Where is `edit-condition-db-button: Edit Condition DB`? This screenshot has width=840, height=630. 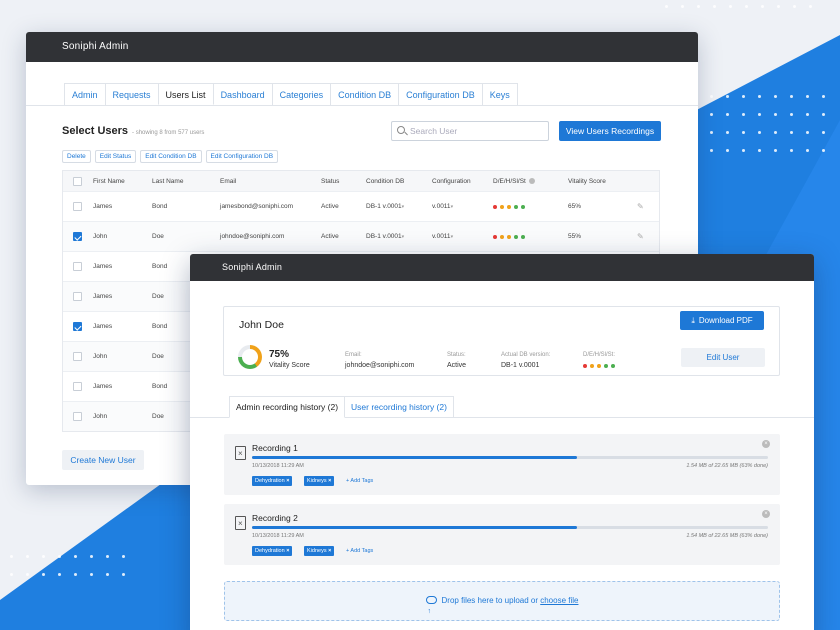 edit-condition-db-button: Edit Condition DB is located at coordinates (171, 156).